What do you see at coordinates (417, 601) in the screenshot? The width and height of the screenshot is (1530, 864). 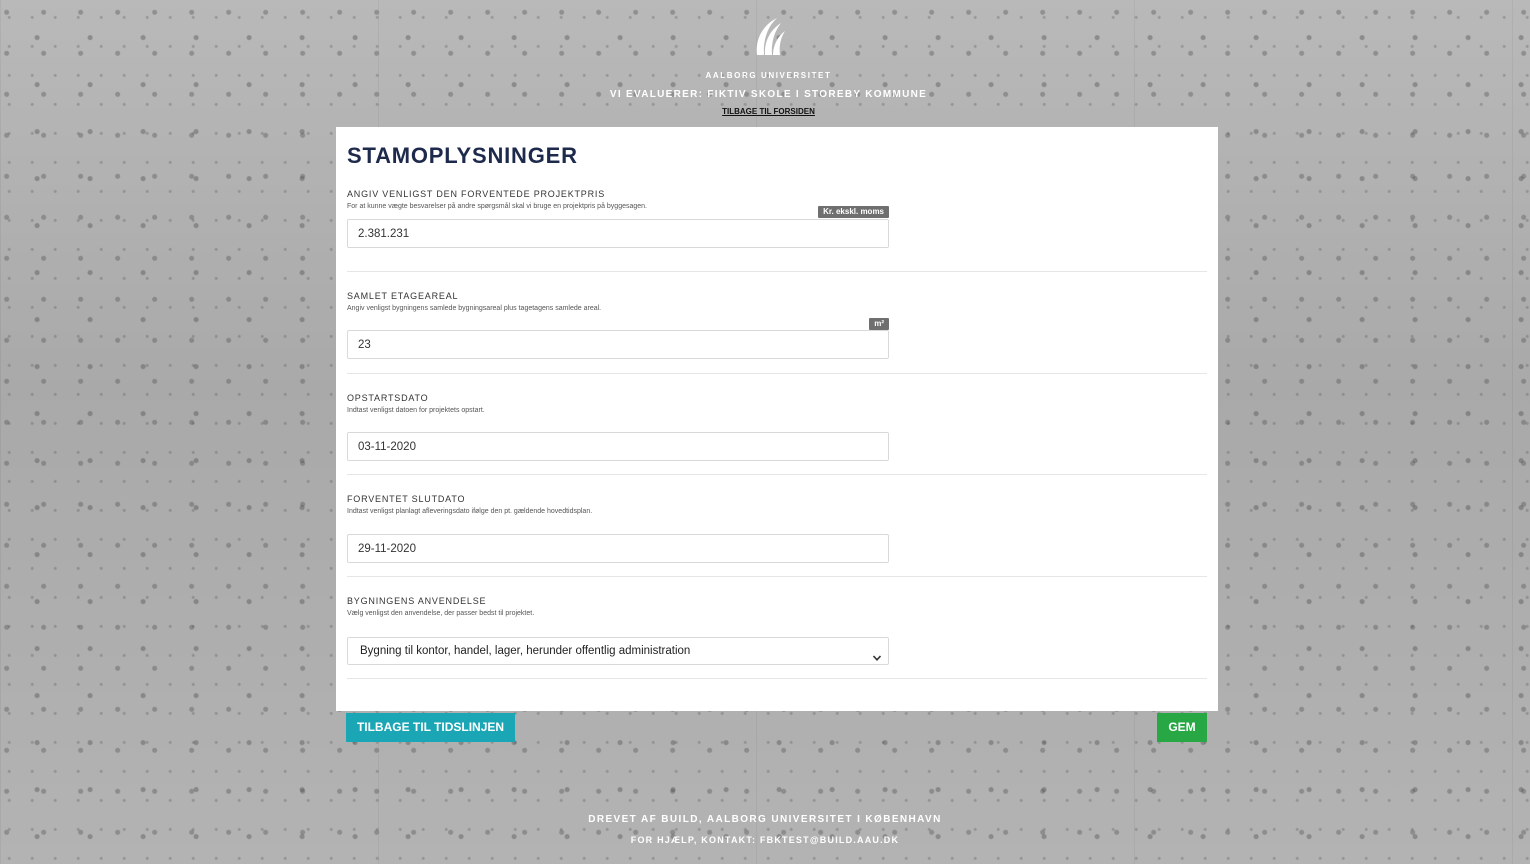 I see `field-label: BYGNINGENS ANVENDELSE` at bounding box center [417, 601].